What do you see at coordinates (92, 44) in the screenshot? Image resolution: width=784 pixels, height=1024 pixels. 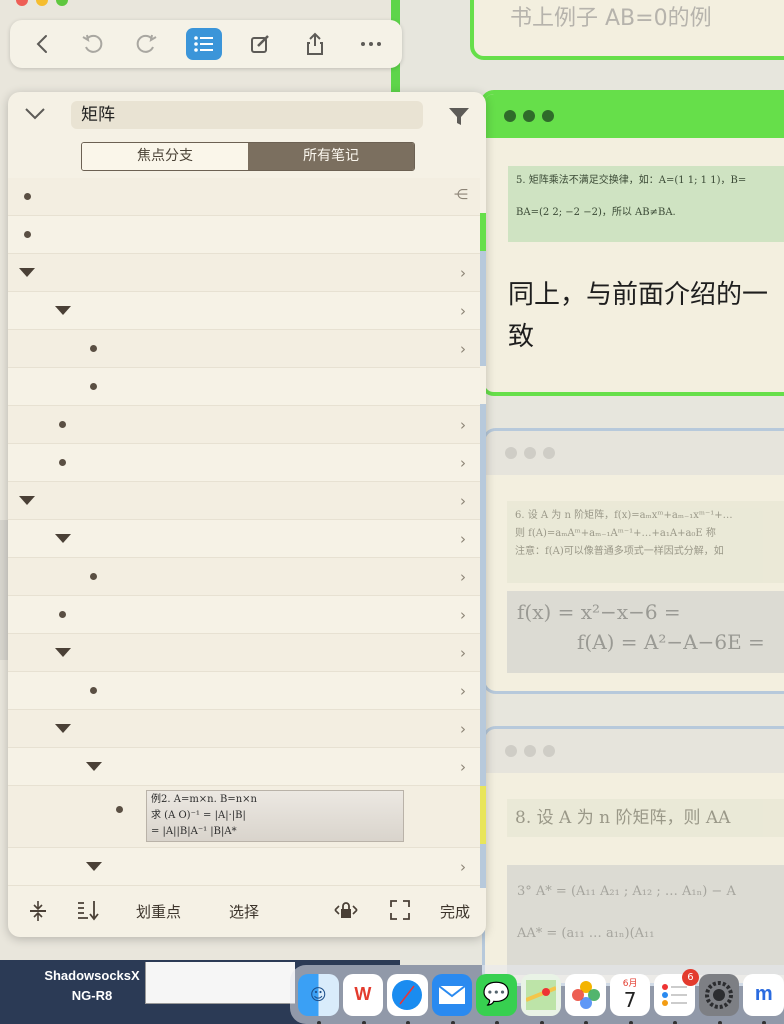 I see `undo-button` at bounding box center [92, 44].